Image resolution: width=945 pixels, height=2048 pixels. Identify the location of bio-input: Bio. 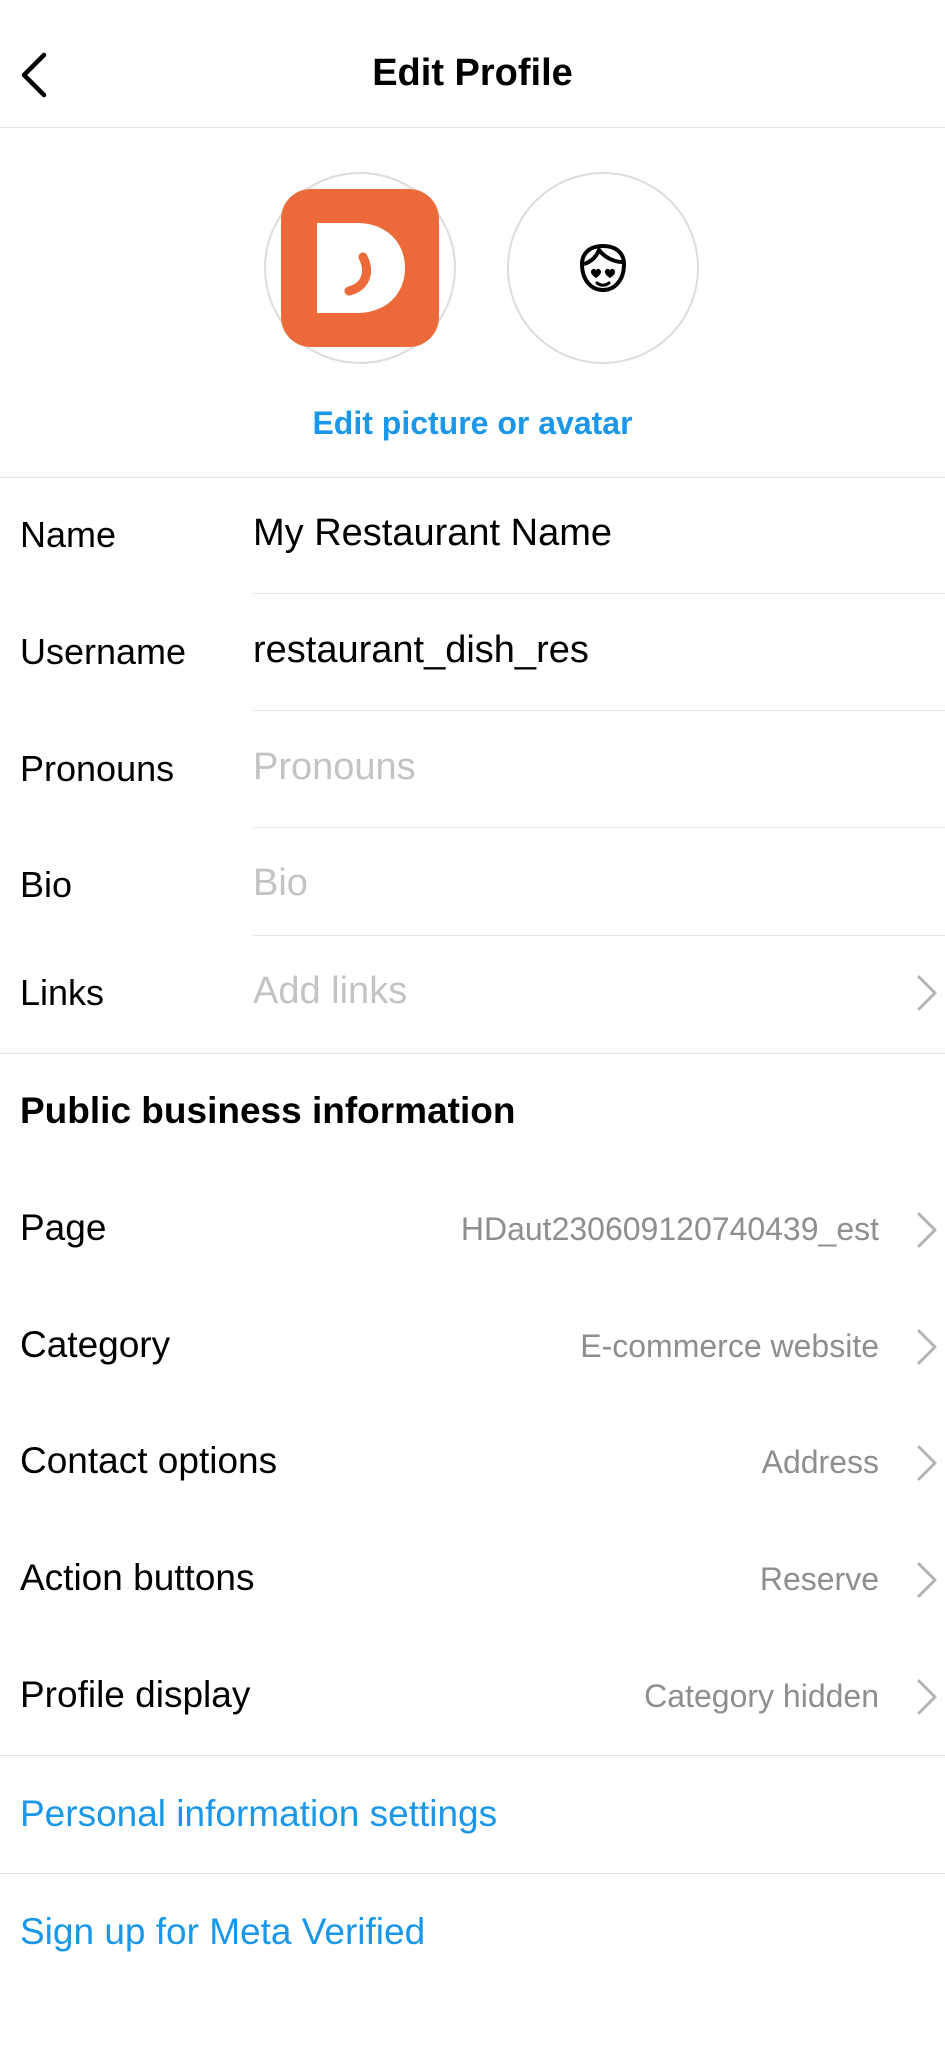
(280, 883).